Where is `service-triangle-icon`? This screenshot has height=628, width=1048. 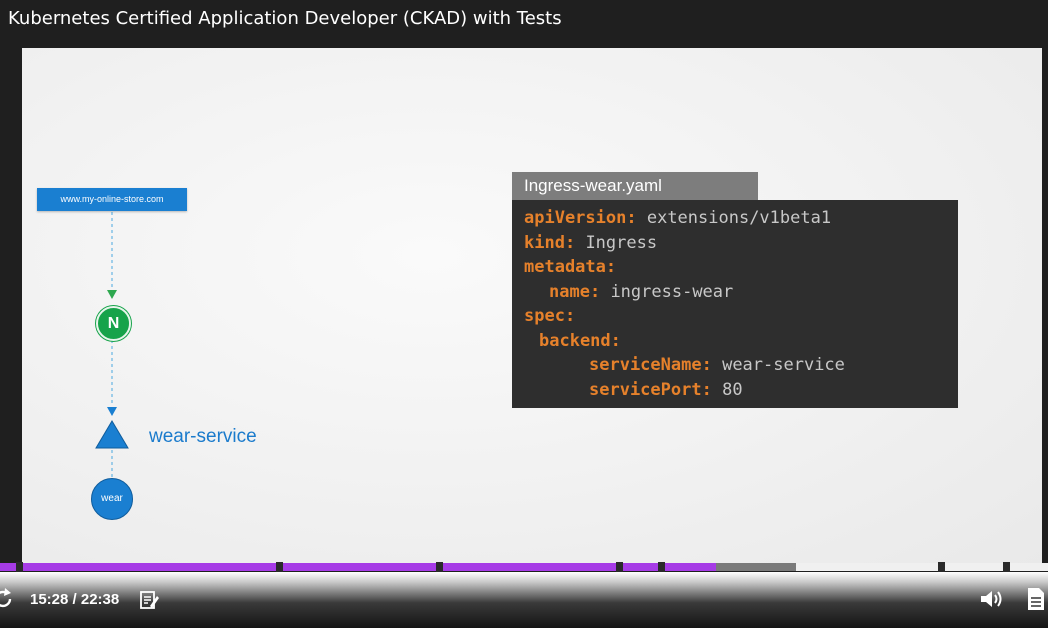 service-triangle-icon is located at coordinates (112, 434).